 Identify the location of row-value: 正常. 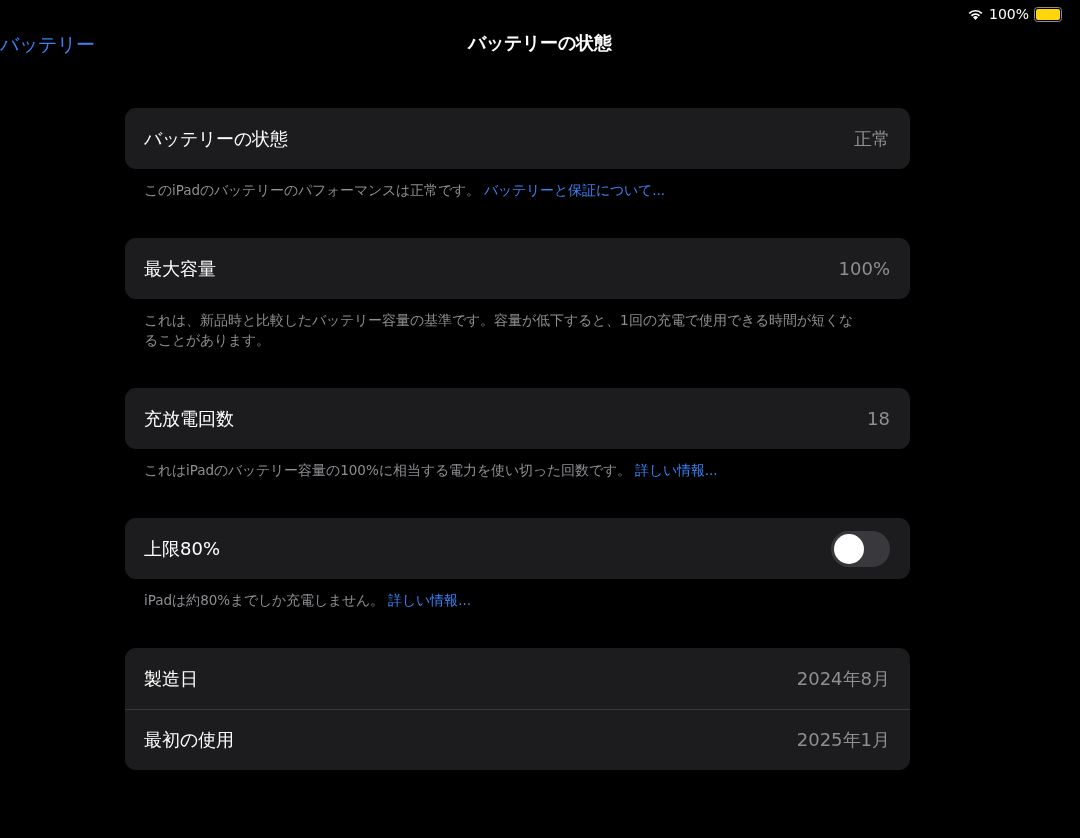
(872, 138).